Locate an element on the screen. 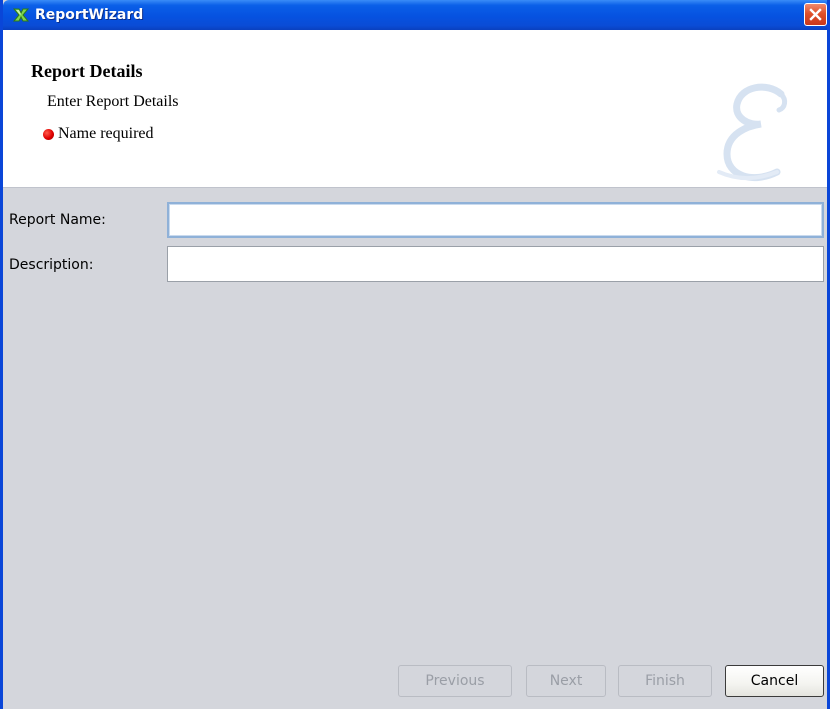  script-e-watermark-icon is located at coordinates (752, 132).